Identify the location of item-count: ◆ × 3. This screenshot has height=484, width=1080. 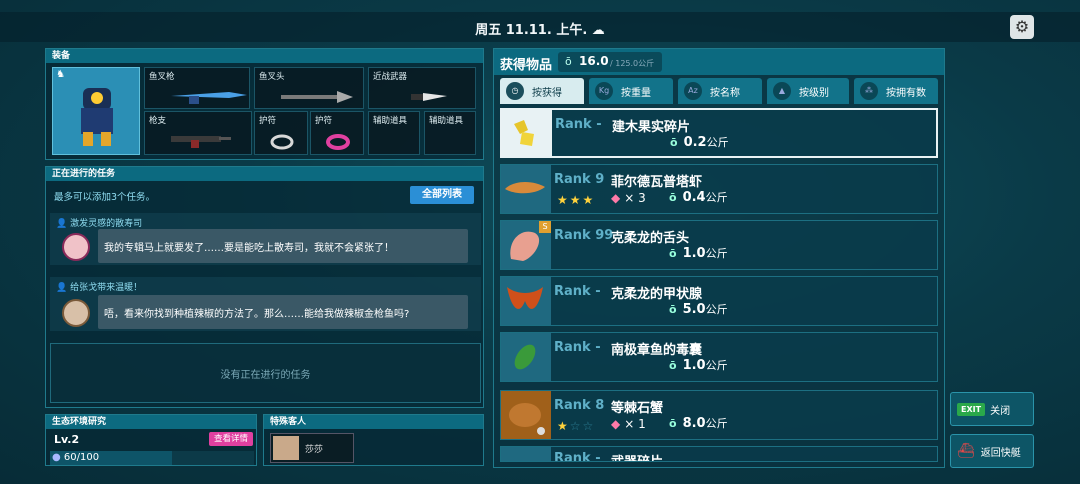
(628, 198).